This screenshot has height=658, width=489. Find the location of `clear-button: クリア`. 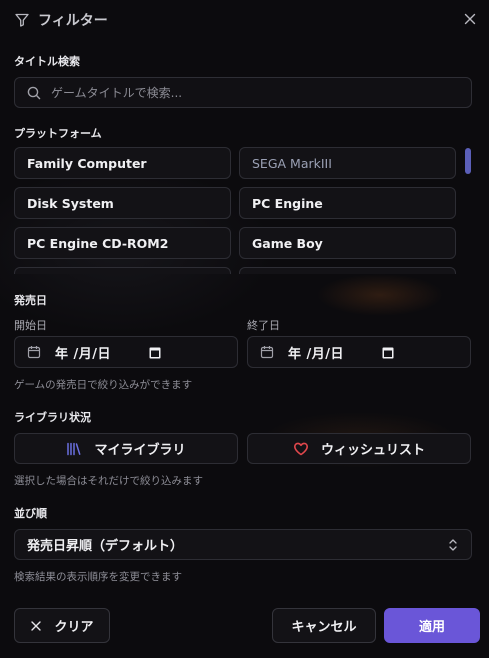

clear-button: クリア is located at coordinates (62, 625).